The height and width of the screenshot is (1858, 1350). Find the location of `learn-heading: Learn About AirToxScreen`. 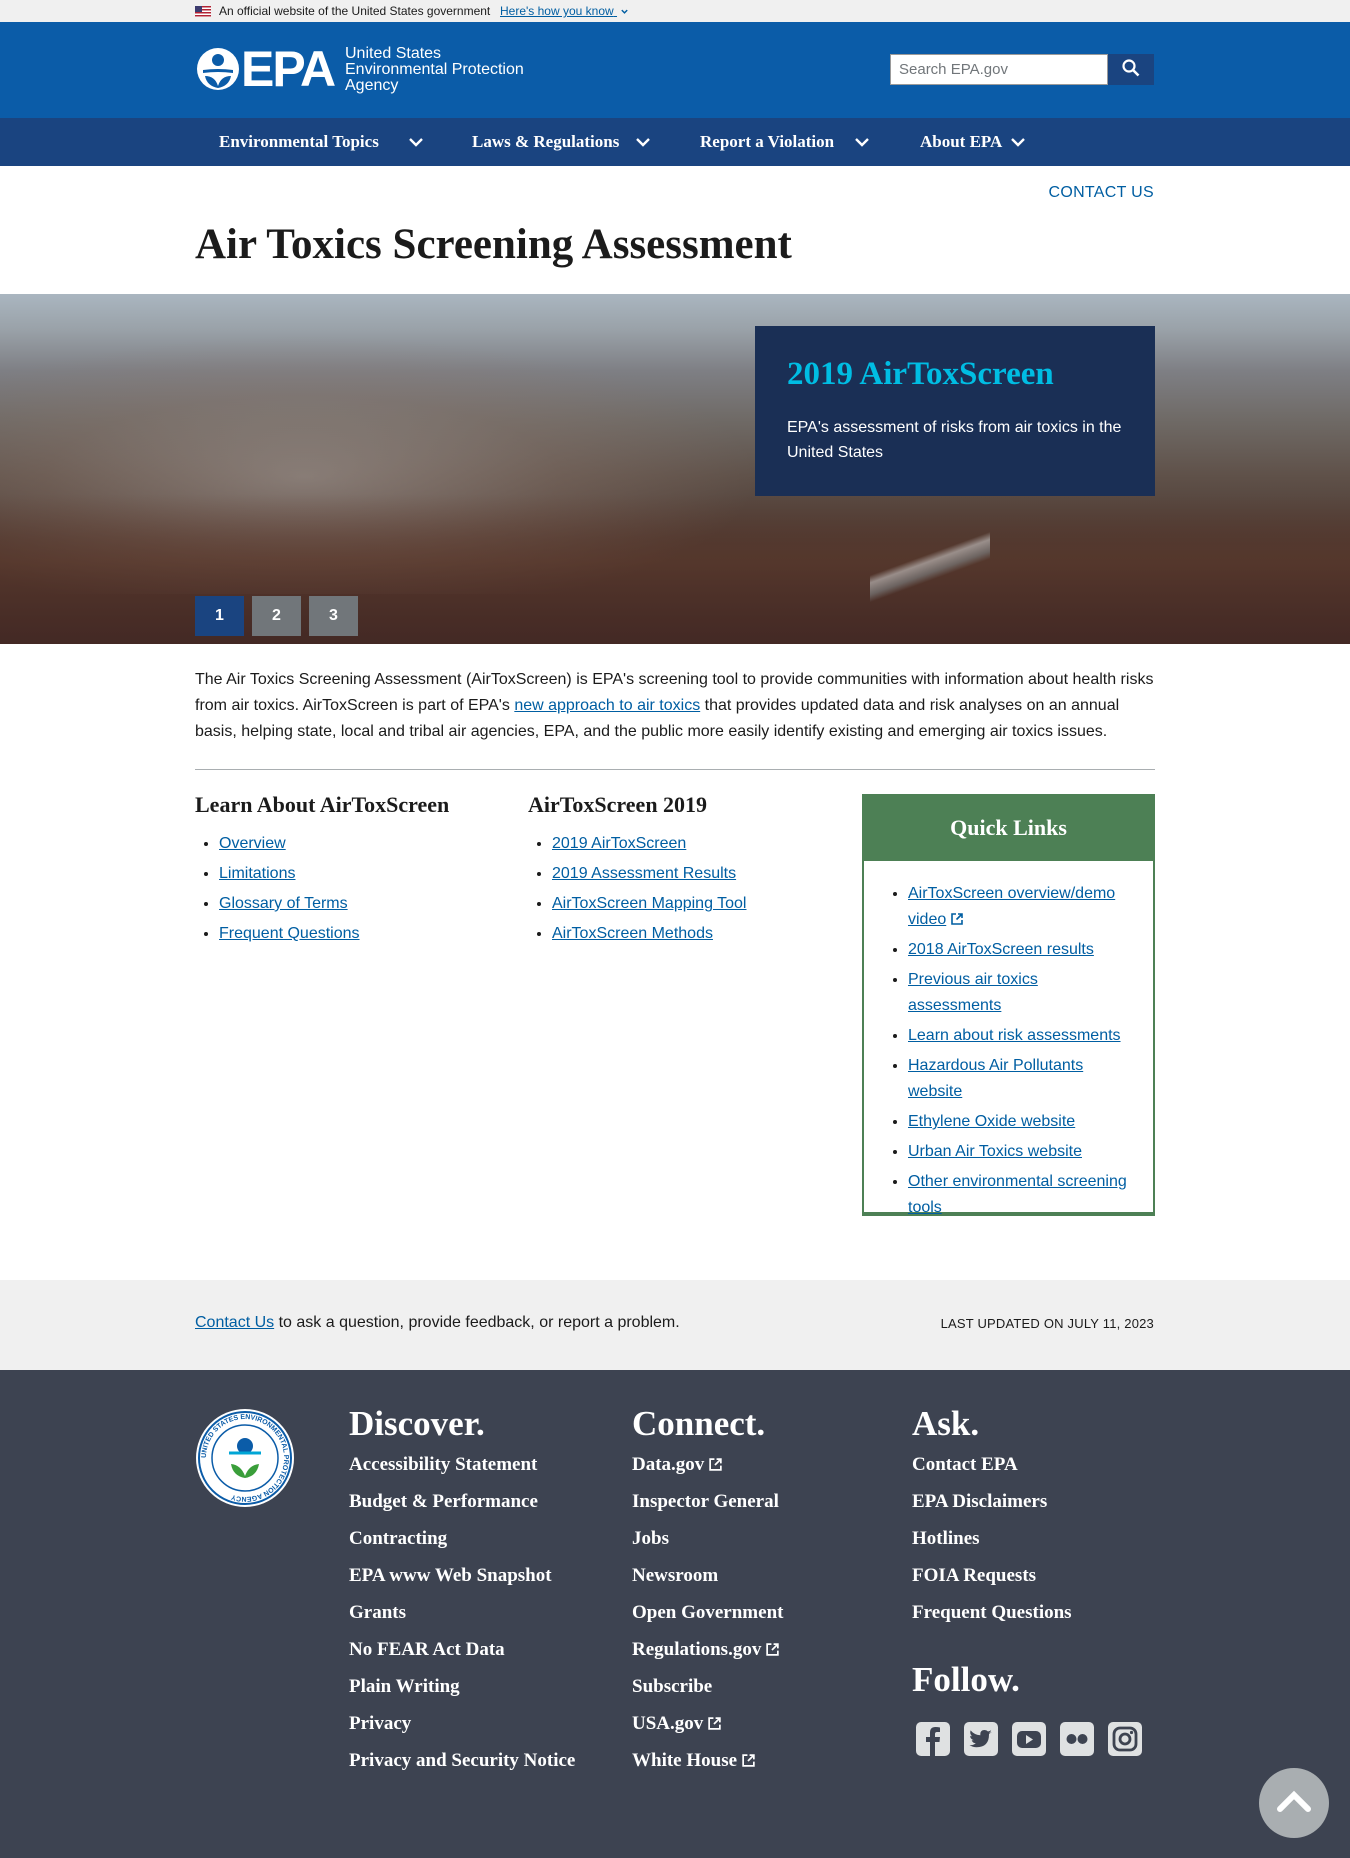

learn-heading: Learn About AirToxScreen is located at coordinates (322, 804).